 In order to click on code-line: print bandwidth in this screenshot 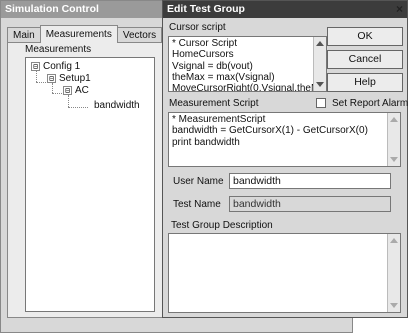, I will do `click(206, 142)`.